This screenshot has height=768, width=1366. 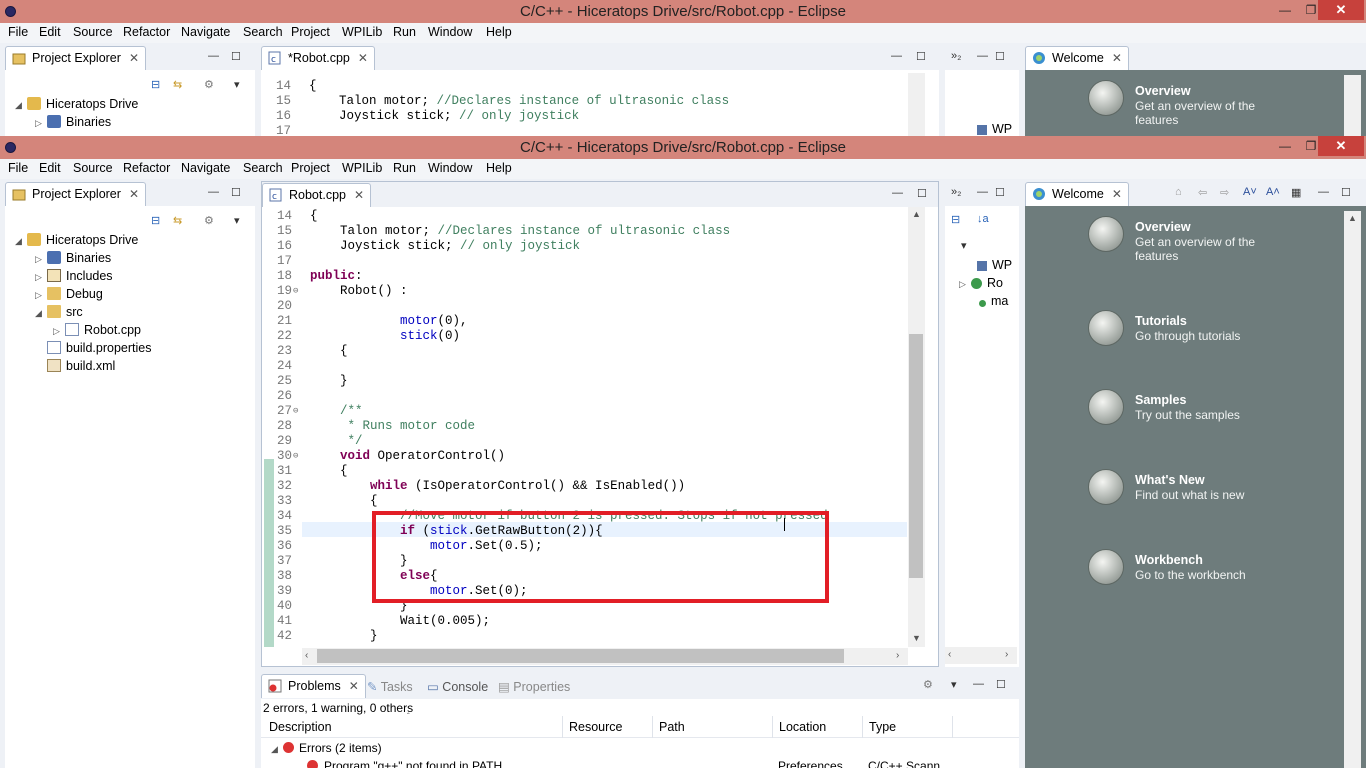 I want to click on tab-console: ▭ Console, so click(x=457, y=686).